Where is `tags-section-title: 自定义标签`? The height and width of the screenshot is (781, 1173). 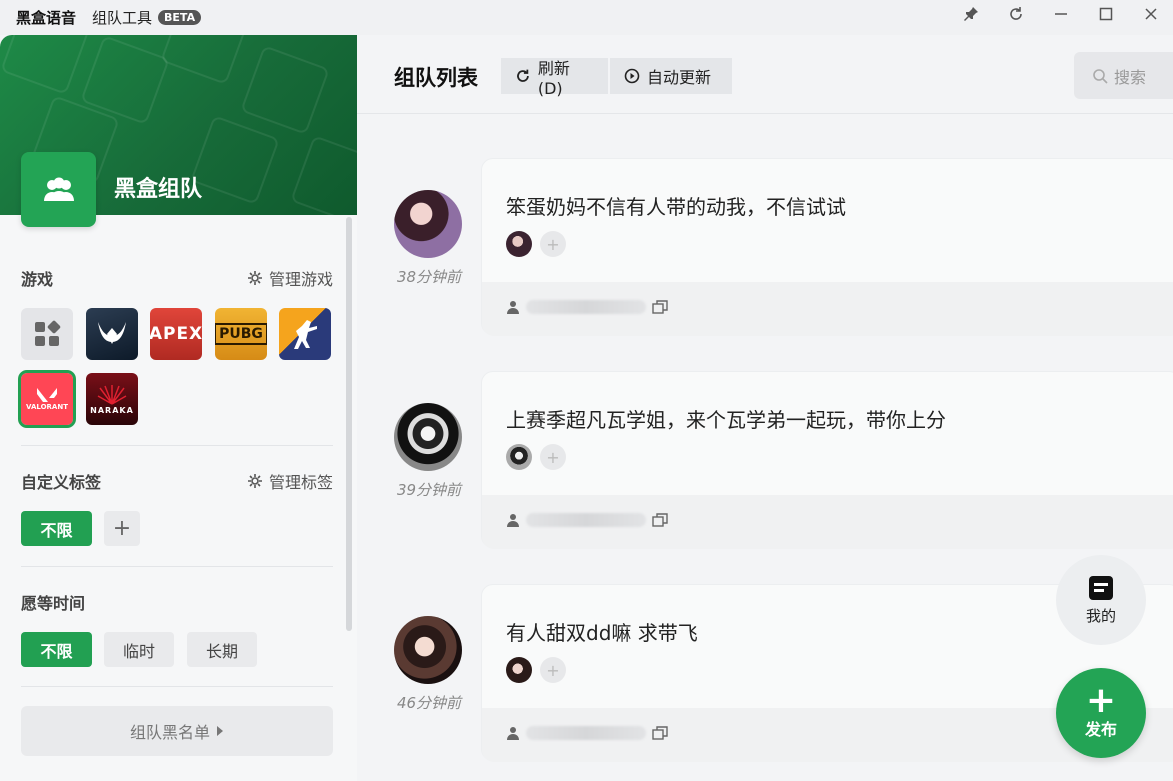 tags-section-title: 自定义标签 is located at coordinates (61, 482).